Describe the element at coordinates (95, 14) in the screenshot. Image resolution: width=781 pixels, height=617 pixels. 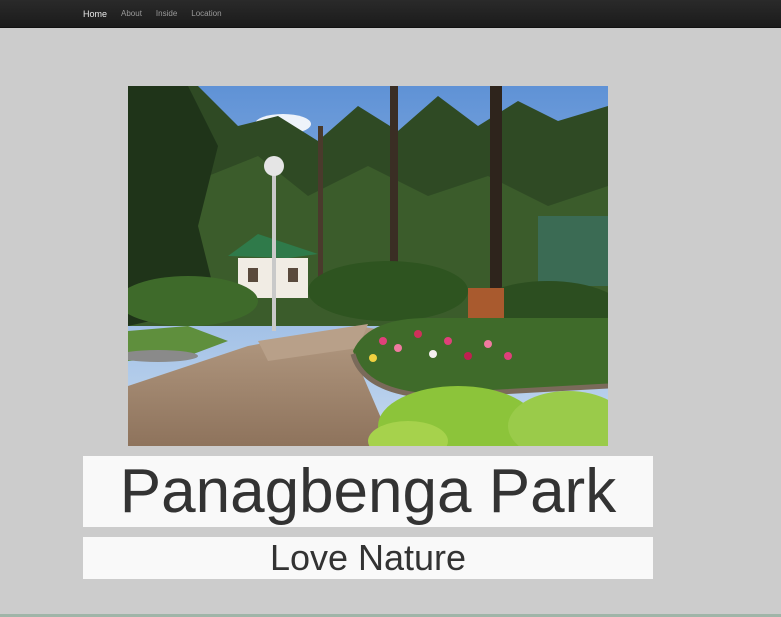
I see `nav-link-home: Home` at that location.